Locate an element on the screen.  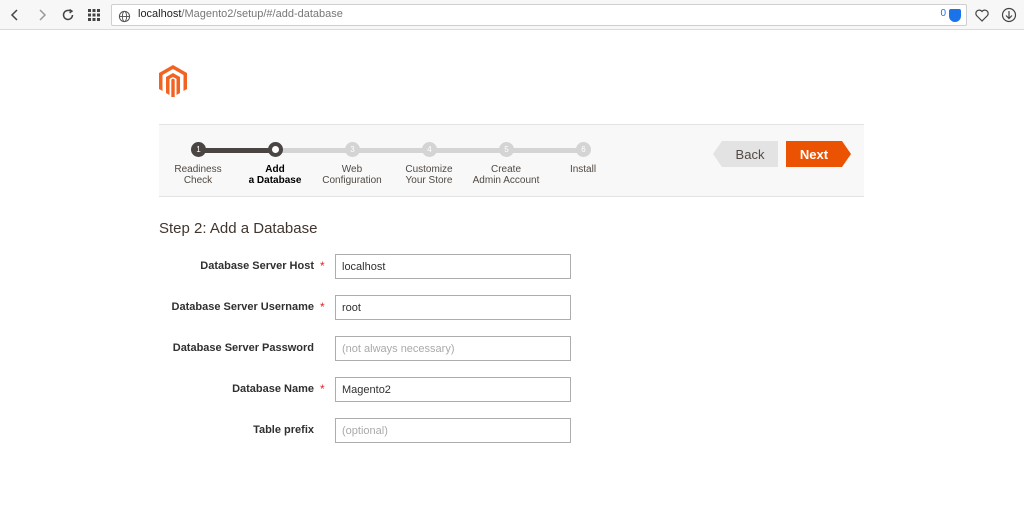
apps-grid-icon is located at coordinates (94, 15).